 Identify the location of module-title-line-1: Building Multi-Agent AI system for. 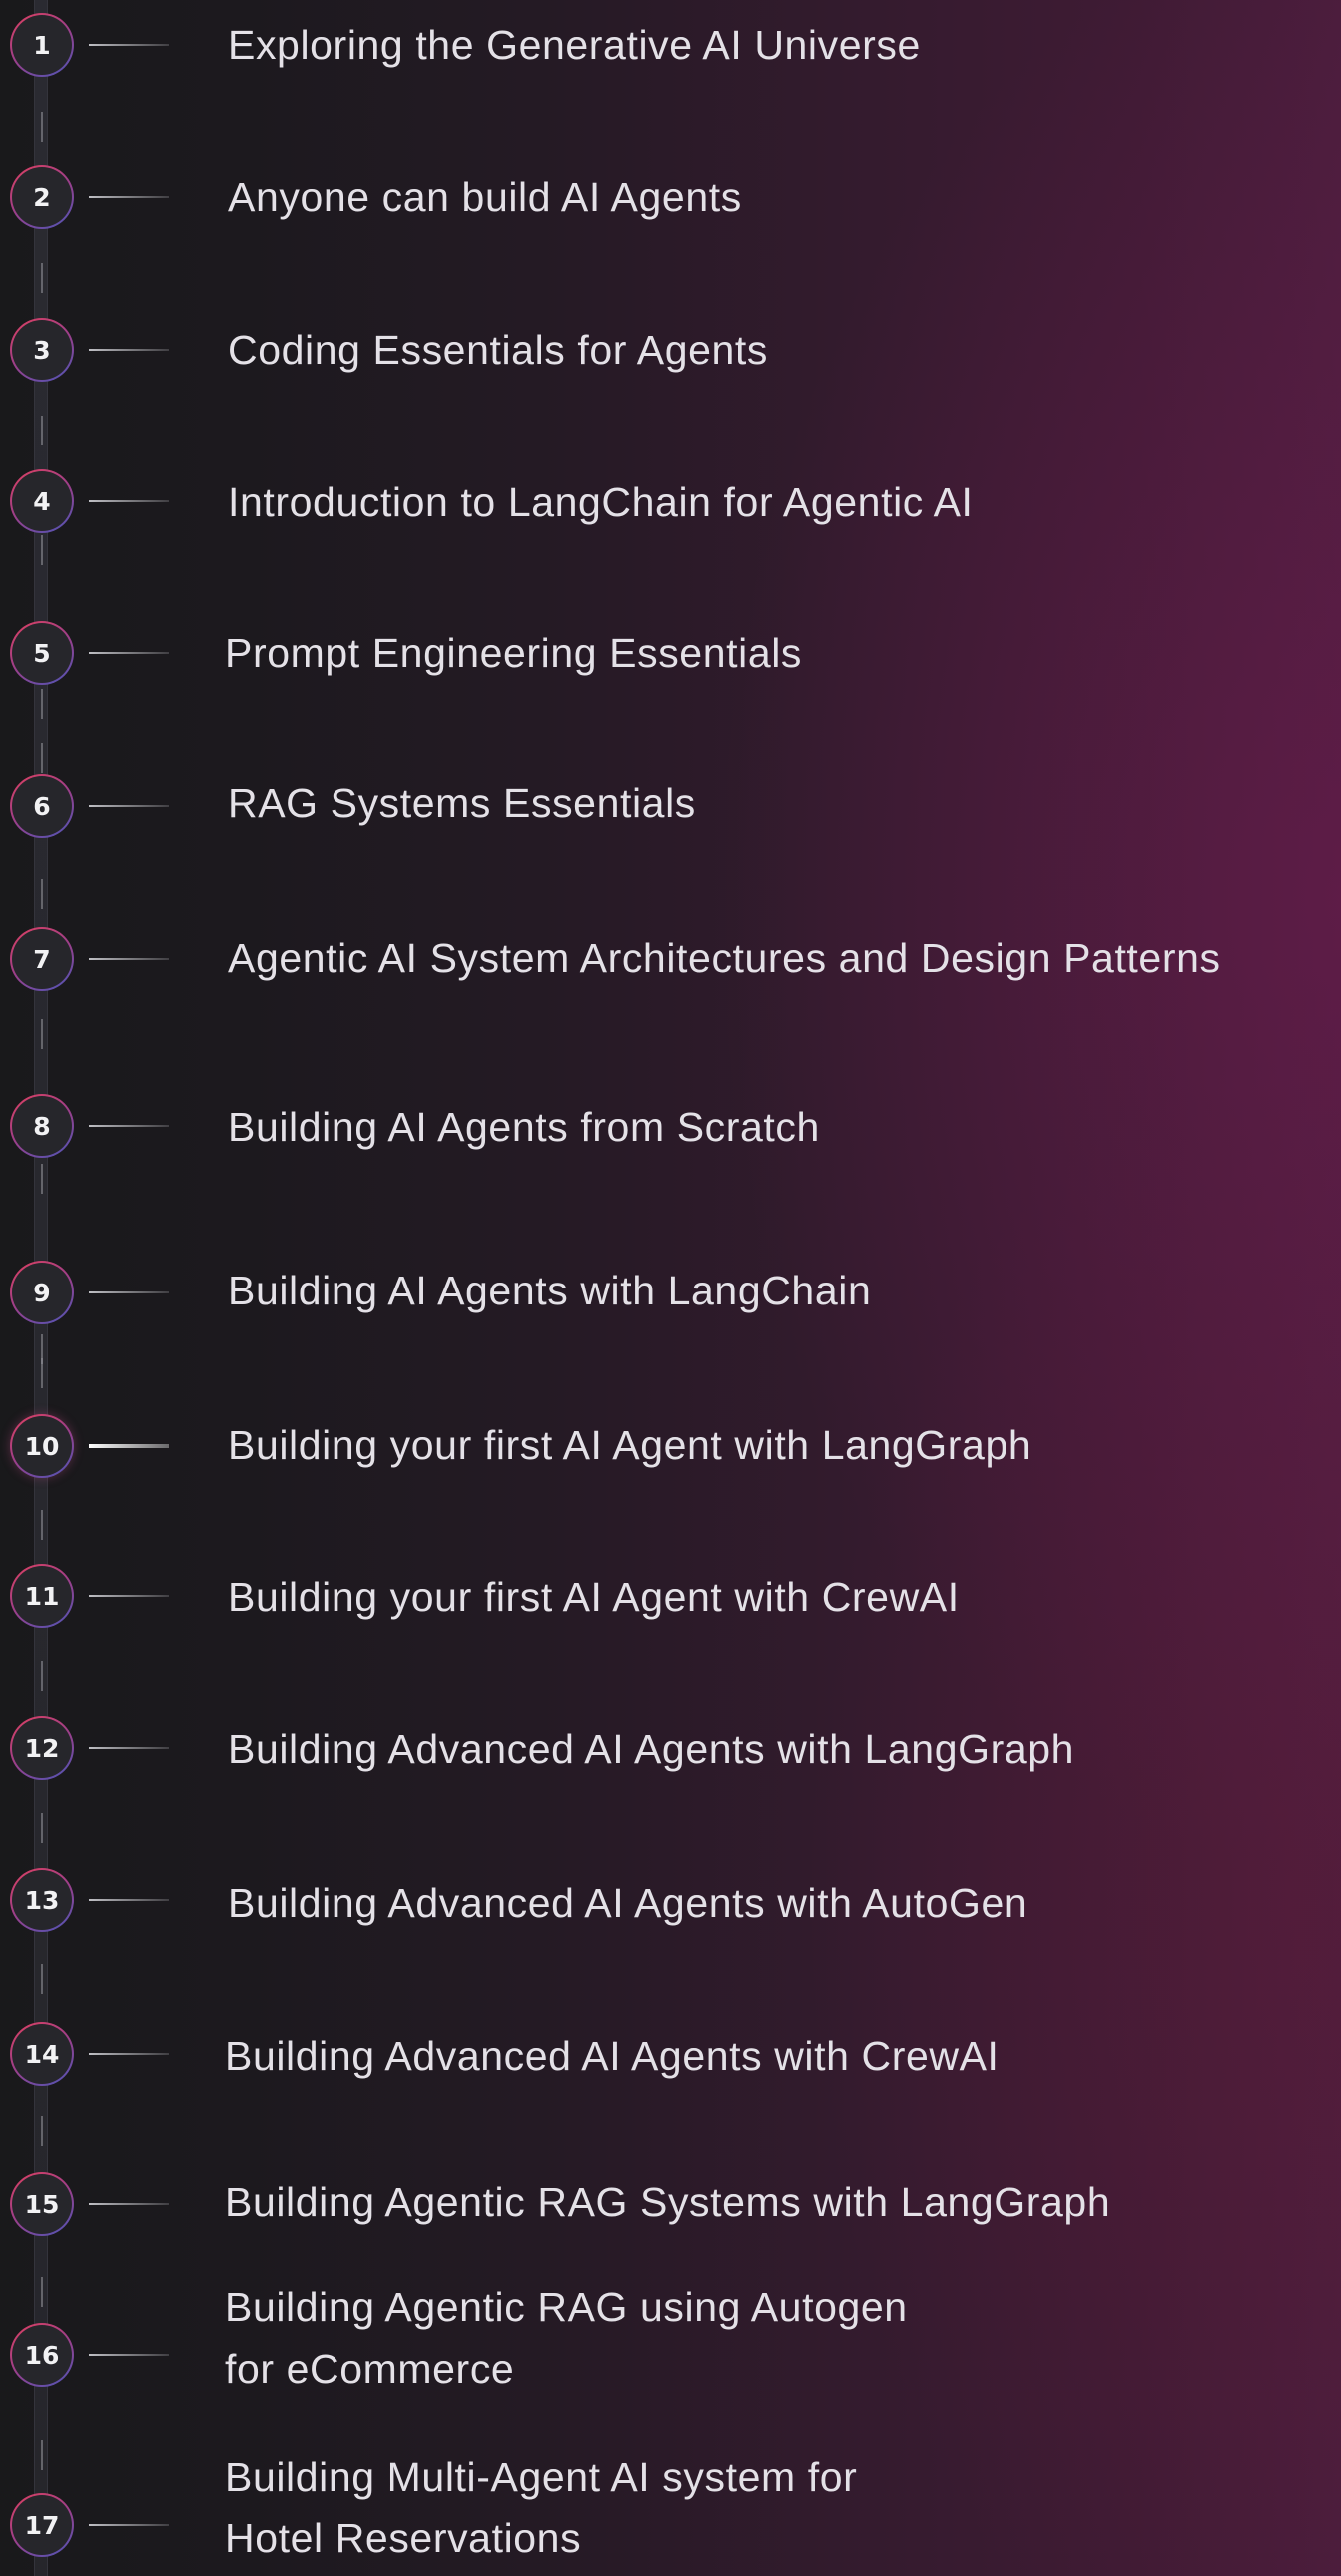
(541, 2477).